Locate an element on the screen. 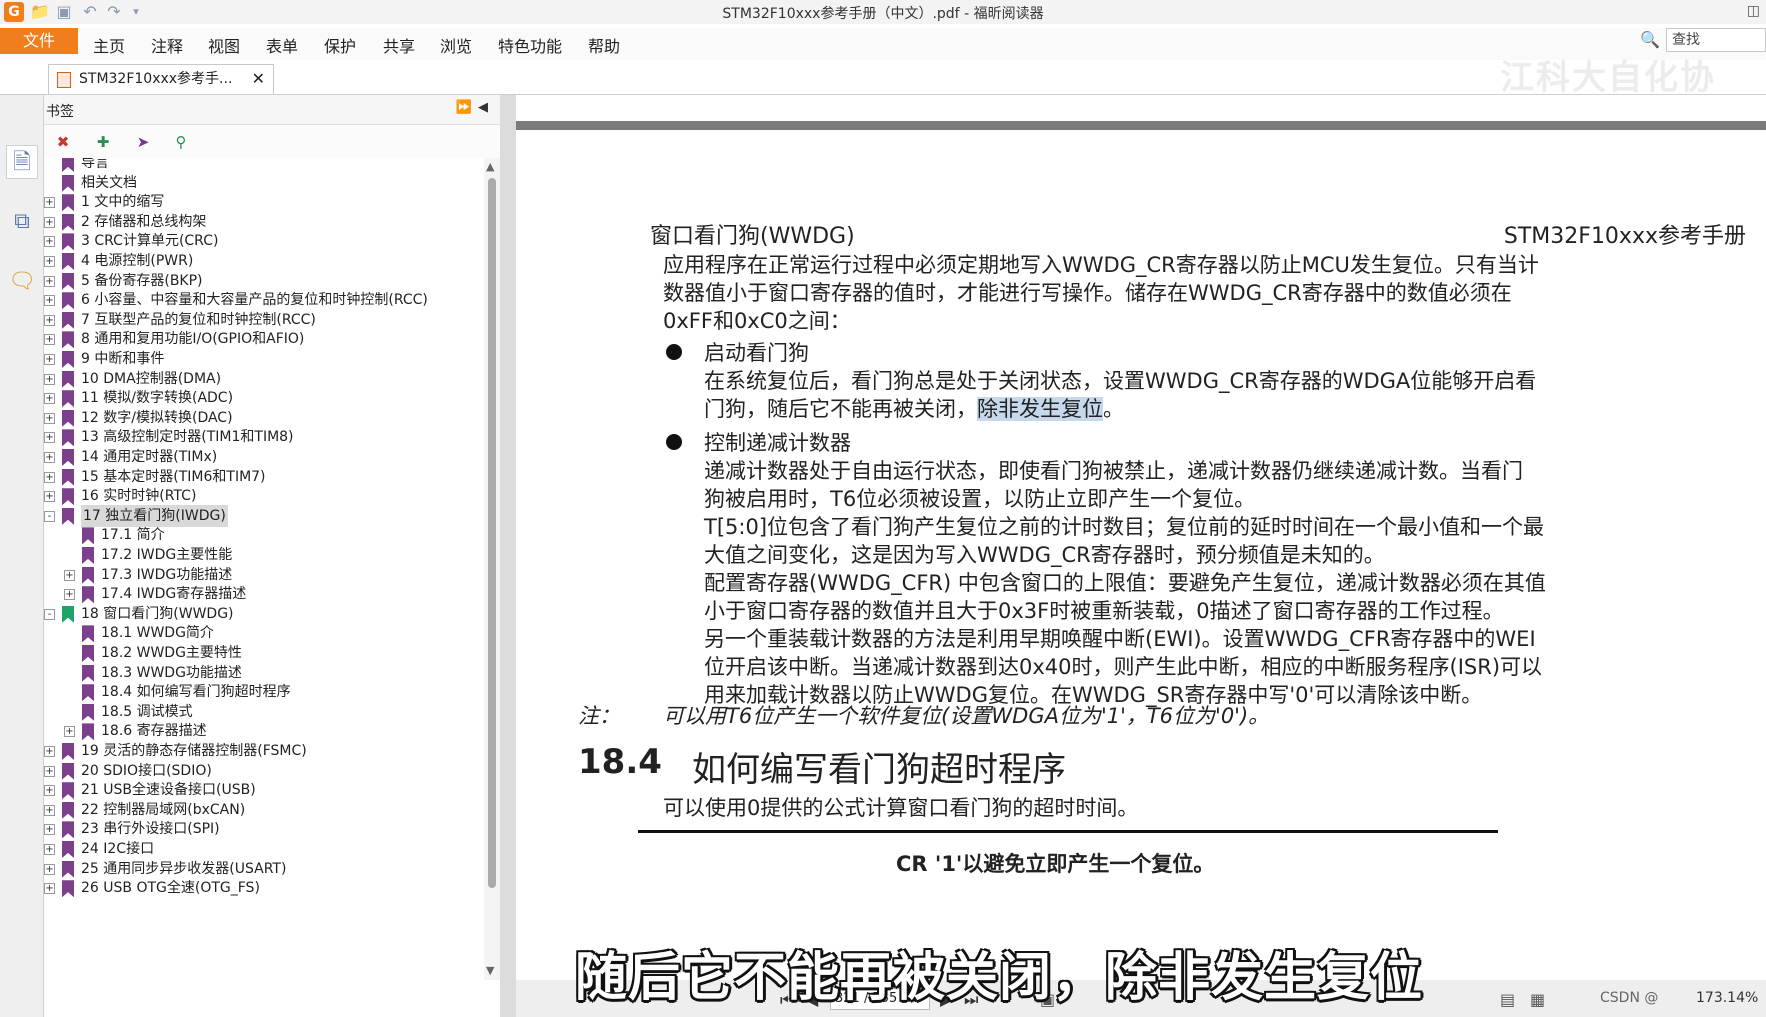 This screenshot has height=1017, width=1766. bullet1-line-2-end: 。 is located at coordinates (1113, 409).